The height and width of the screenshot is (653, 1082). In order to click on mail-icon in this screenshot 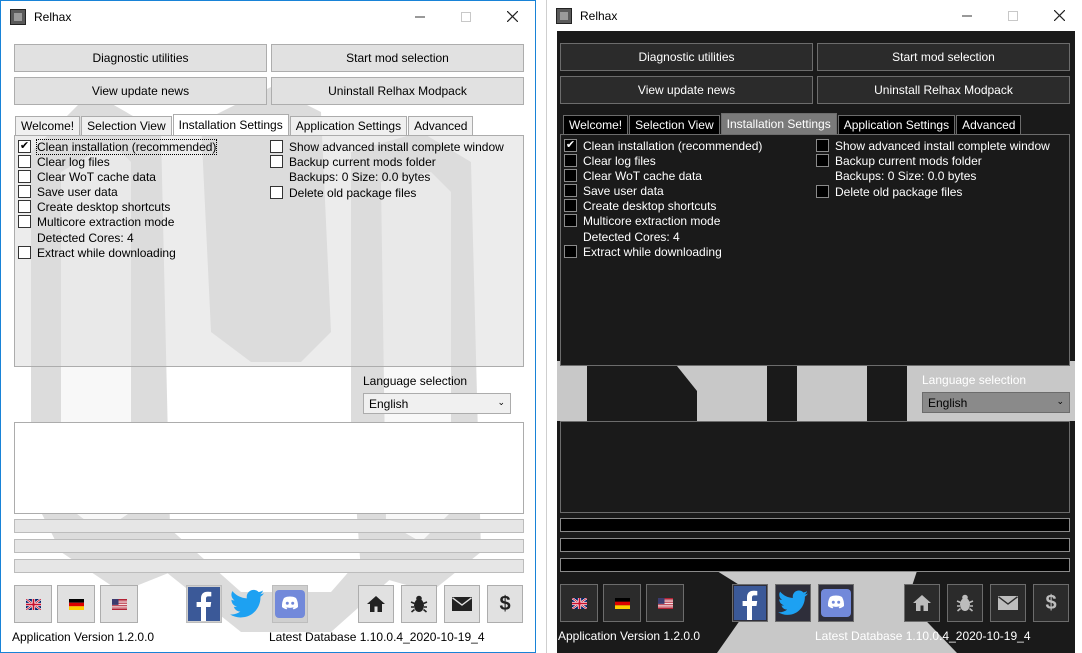, I will do `click(462, 604)`.